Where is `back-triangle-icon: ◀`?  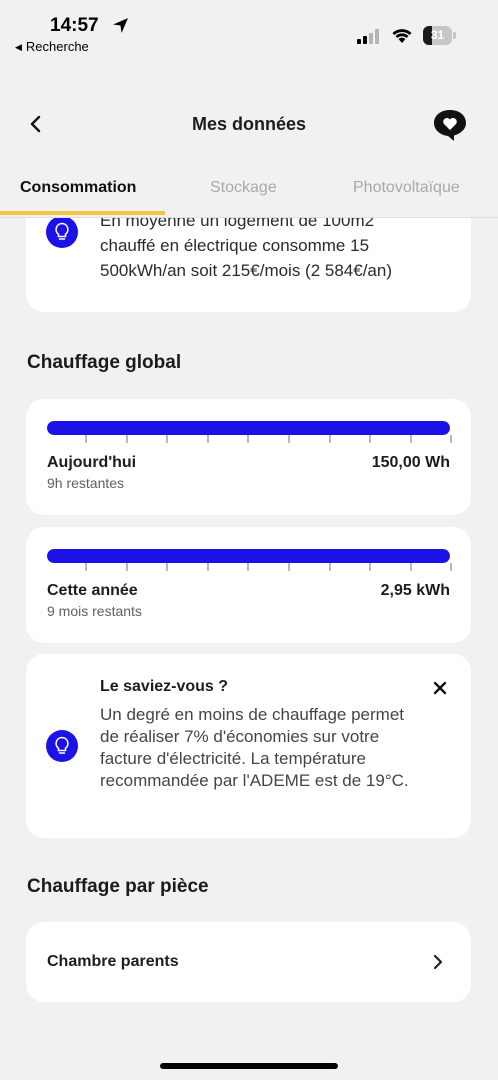 back-triangle-icon: ◀ is located at coordinates (18, 47).